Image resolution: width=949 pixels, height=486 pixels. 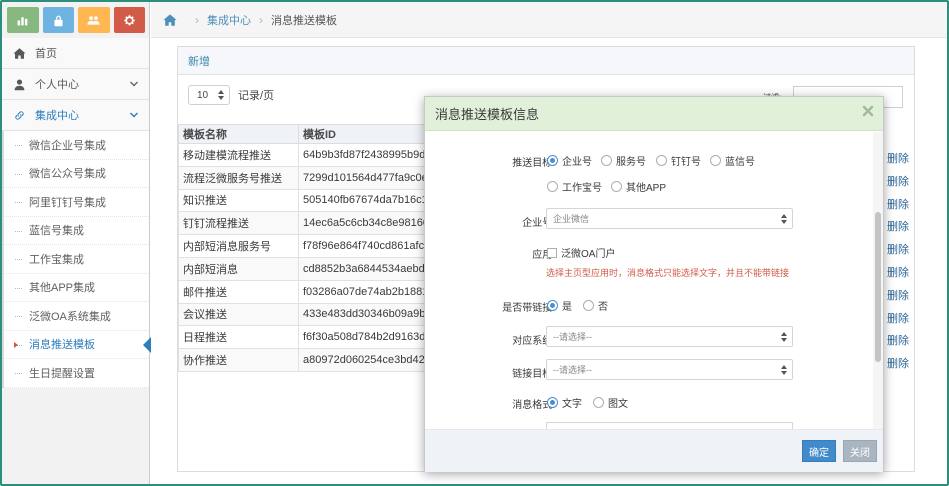 What do you see at coordinates (304, 20) in the screenshot?
I see `breadcrumb-current: 消息推送模板` at bounding box center [304, 20].